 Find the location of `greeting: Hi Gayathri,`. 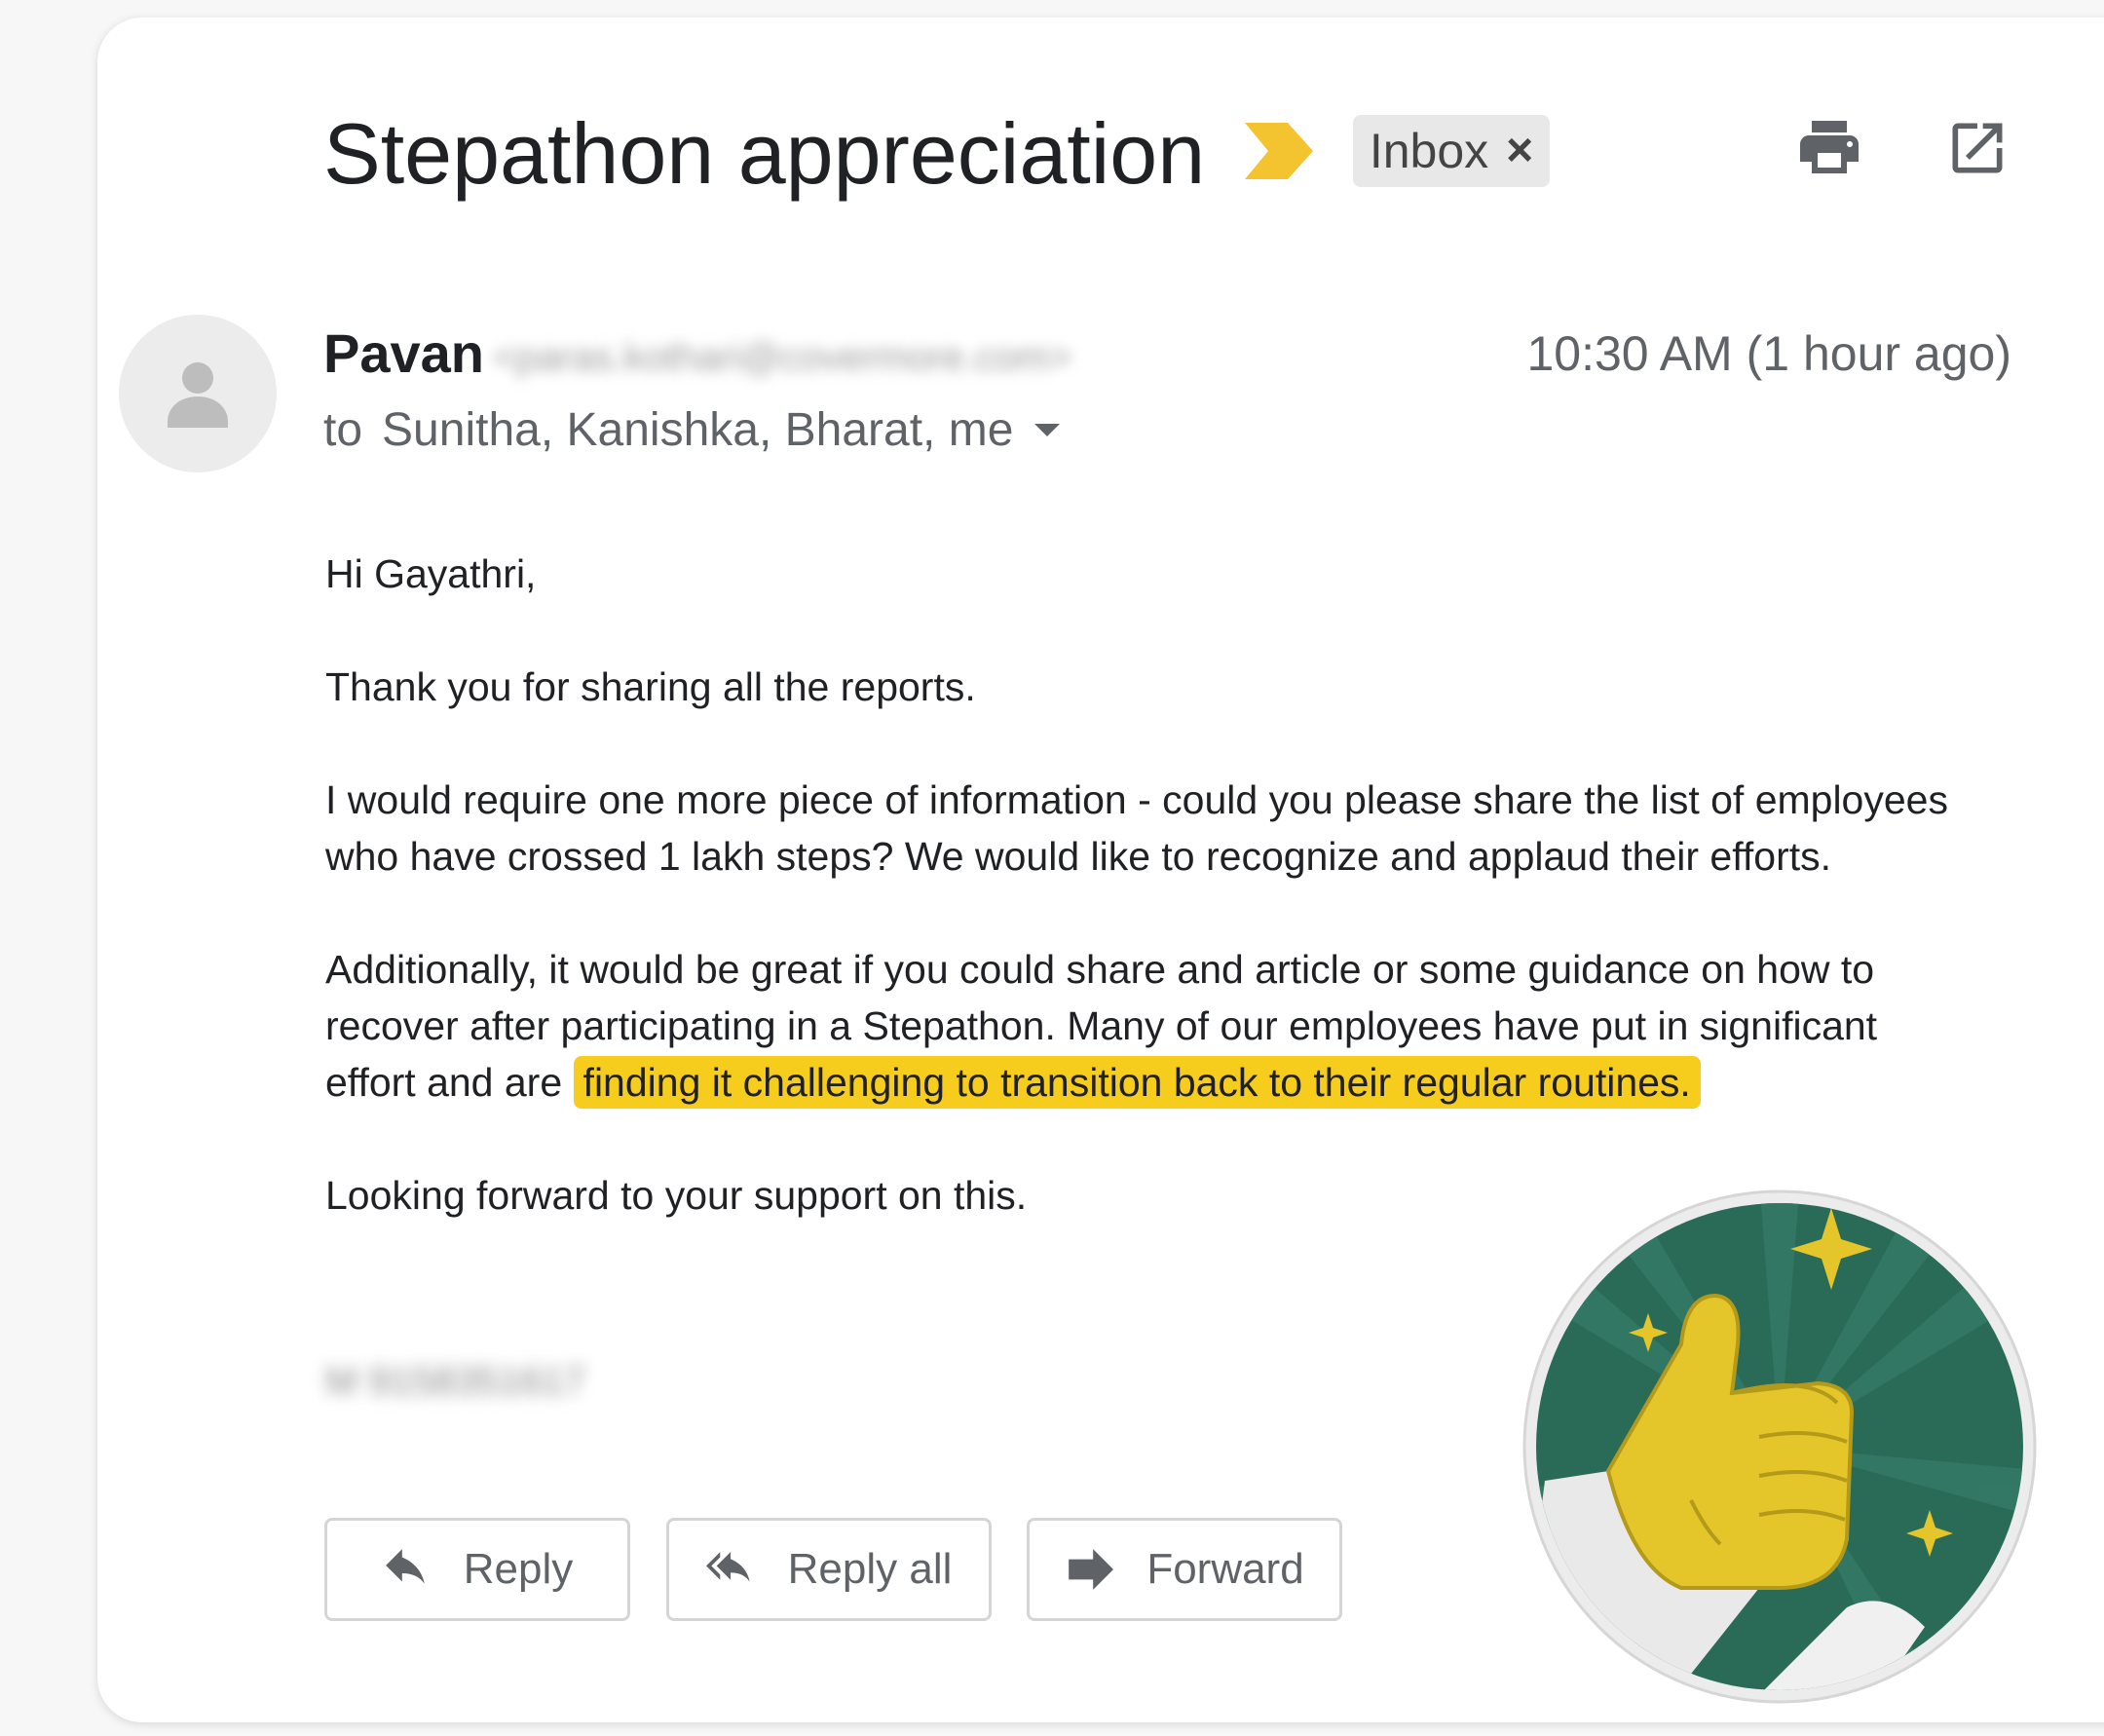

greeting: Hi Gayathri, is located at coordinates (431, 573).